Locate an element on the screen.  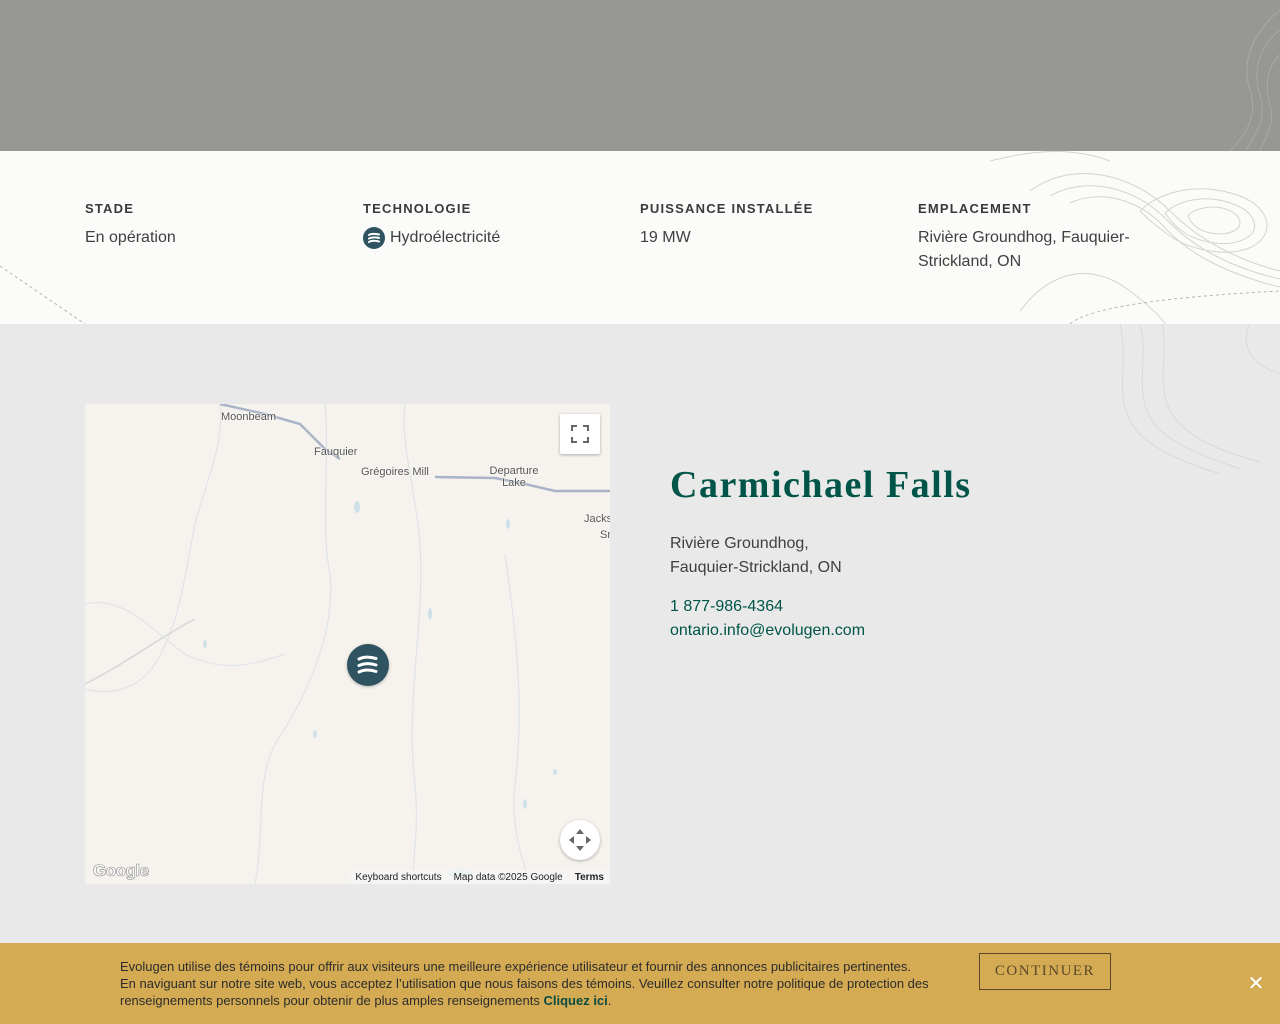
close-icon: ✕ is located at coordinates (1256, 984).